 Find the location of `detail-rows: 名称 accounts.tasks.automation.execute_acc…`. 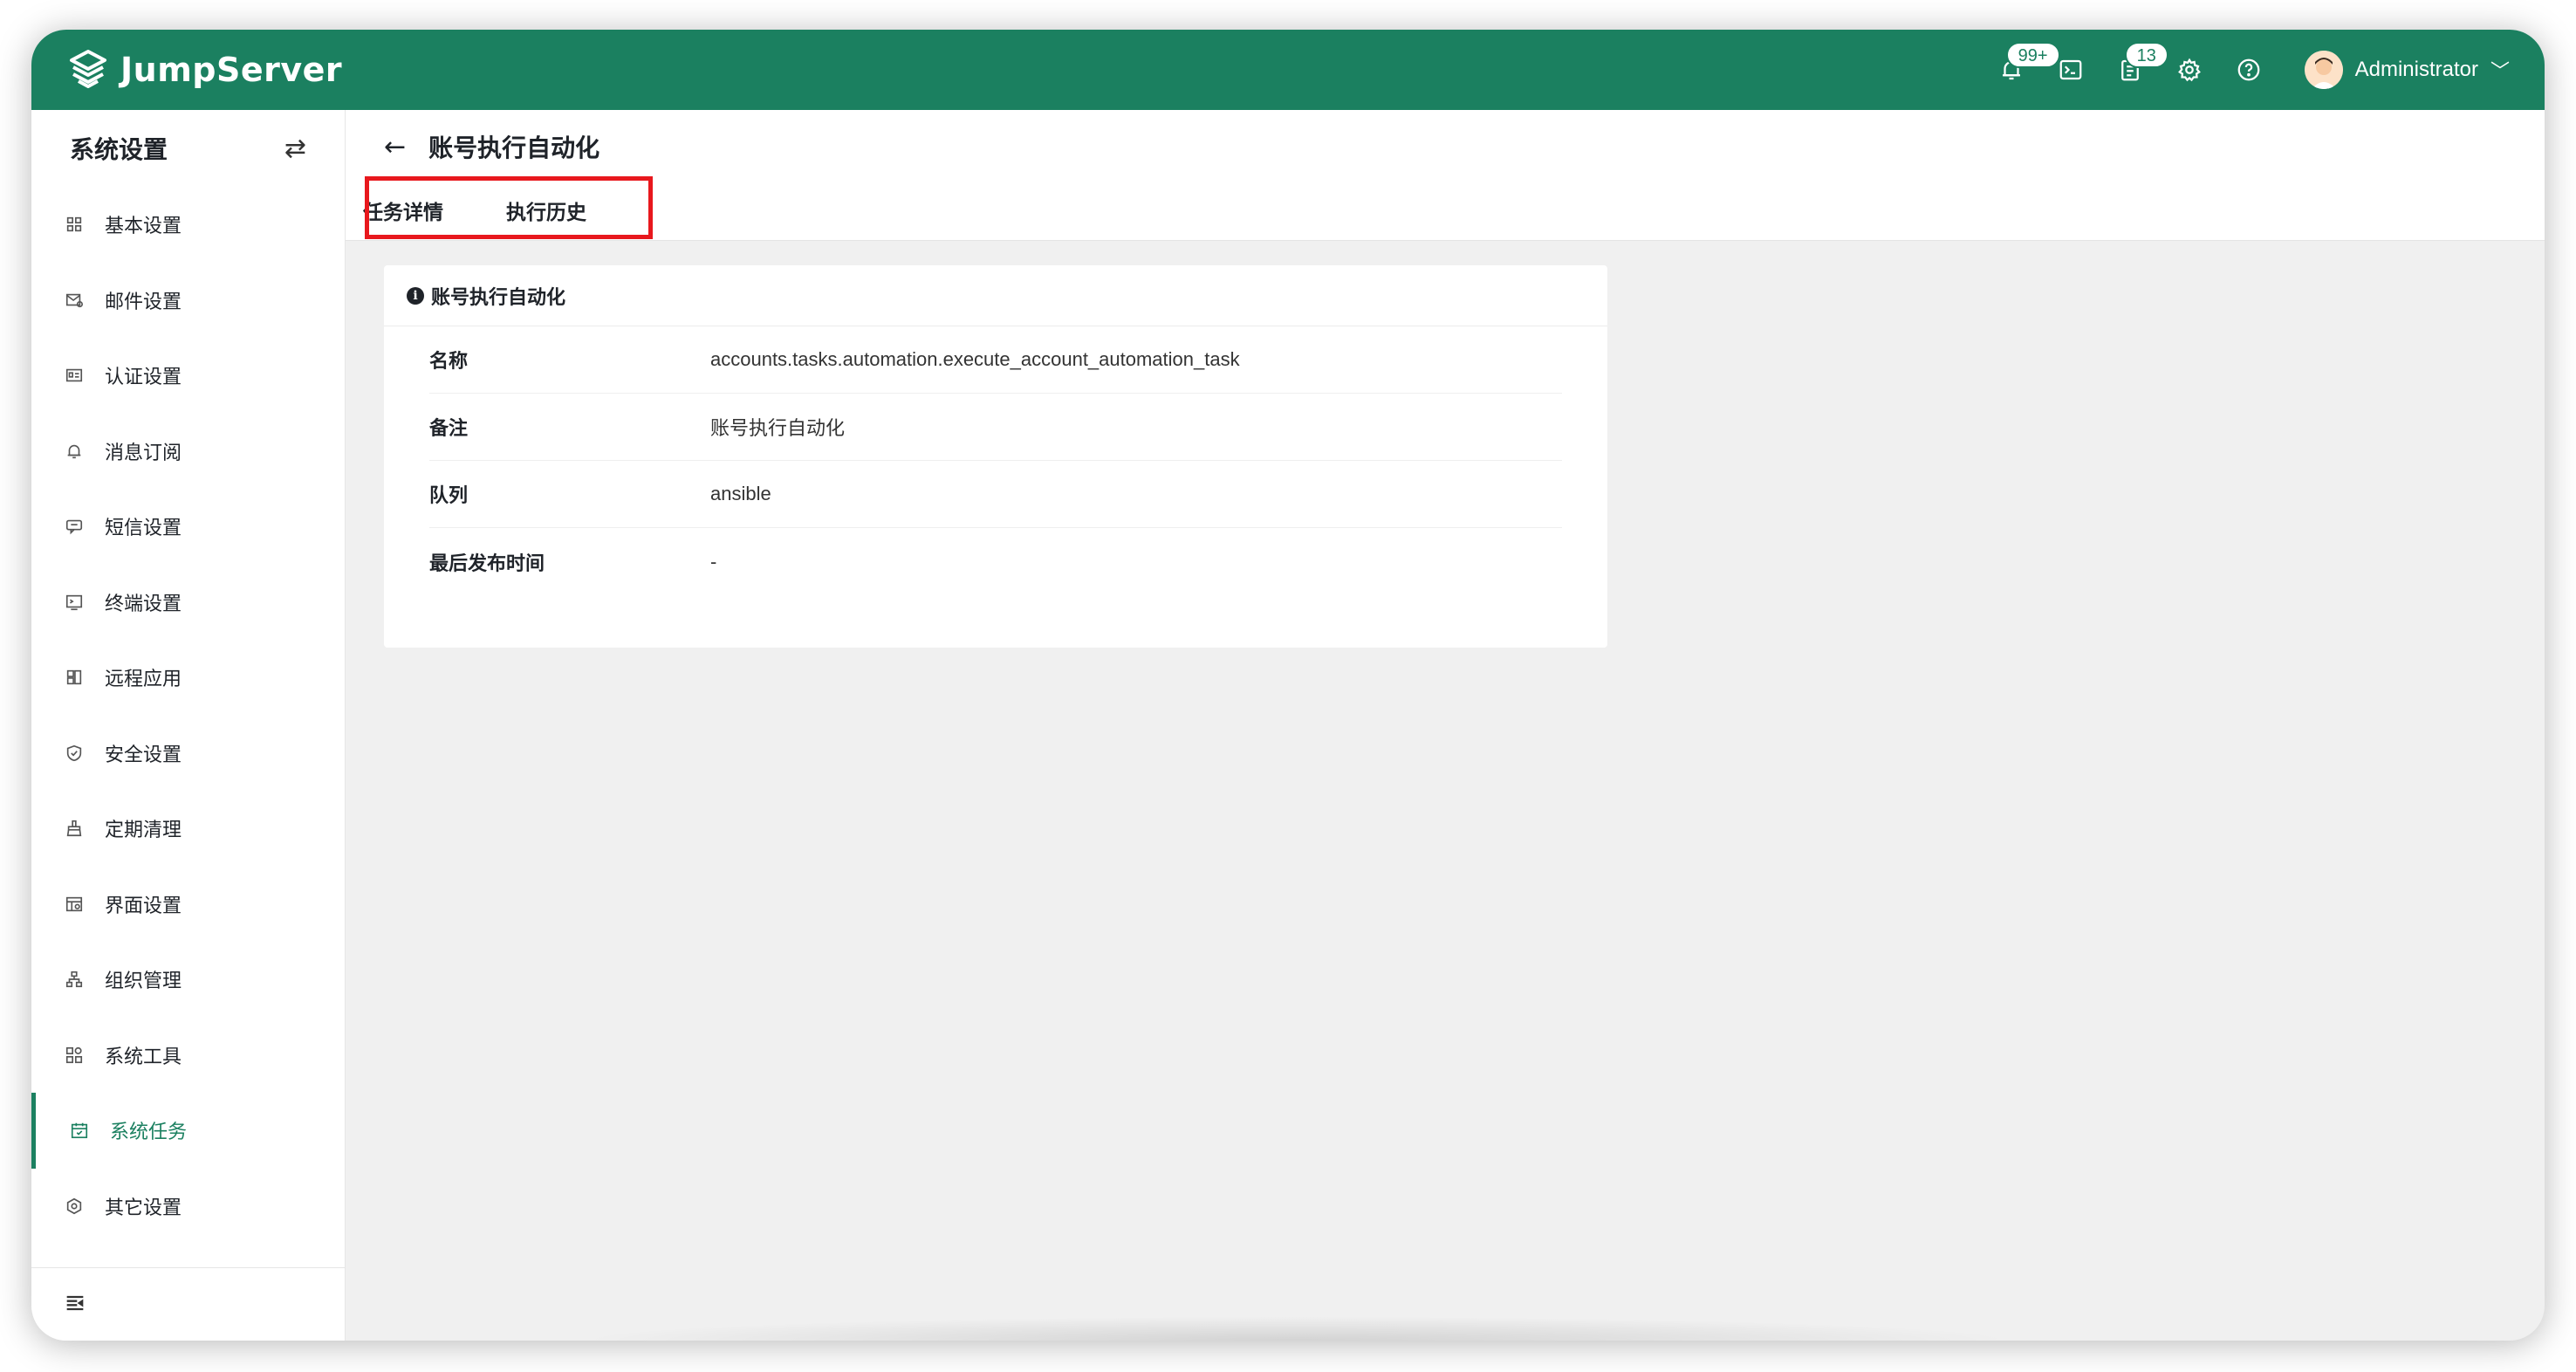

detail-rows: 名称 accounts.tasks.automation.execute_acc… is located at coordinates (995, 461).